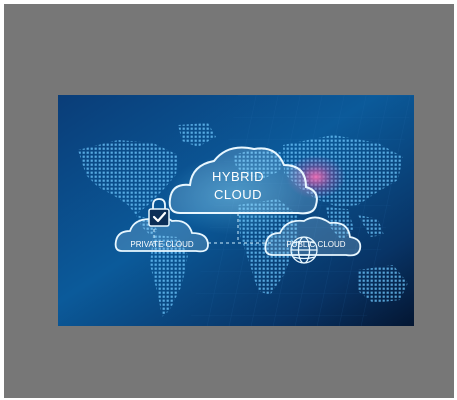 The height and width of the screenshot is (400, 457). Describe the element at coordinates (161, 244) in the screenshot. I see `private-cloud-label: PRIVATE CLOUD` at that location.